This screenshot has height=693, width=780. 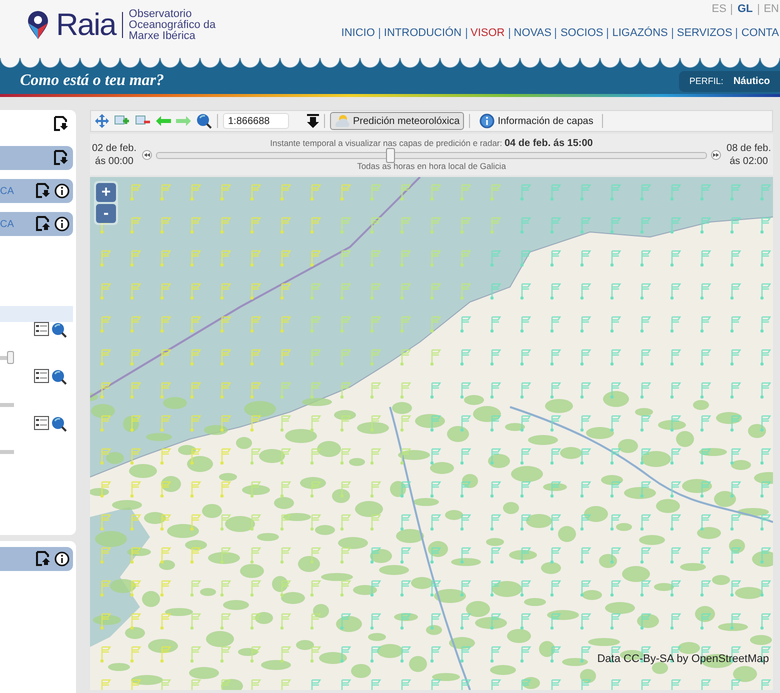 What do you see at coordinates (172, 25) in the screenshot?
I see `logo-tagline: Observatorio Oceanográfico da Marxe Ibérica` at bounding box center [172, 25].